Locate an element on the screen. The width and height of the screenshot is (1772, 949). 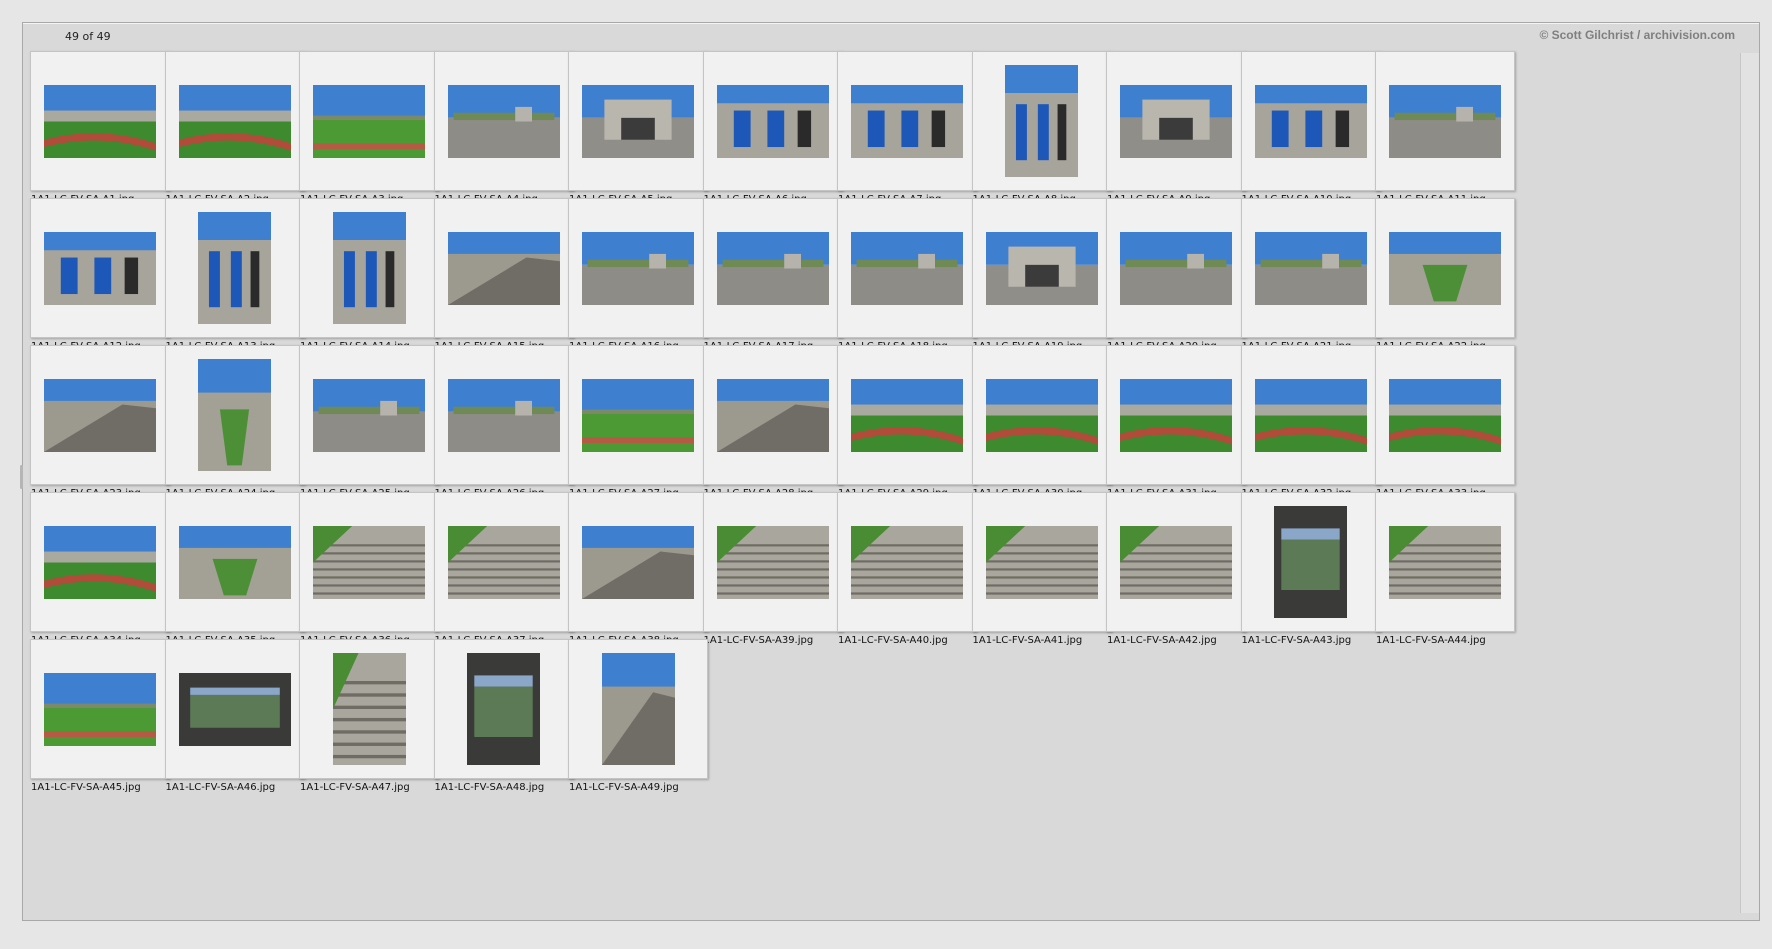
thumbnail-item: 1A1-LC-FV-SA-A15.jpg is located at coordinates (499, 278).